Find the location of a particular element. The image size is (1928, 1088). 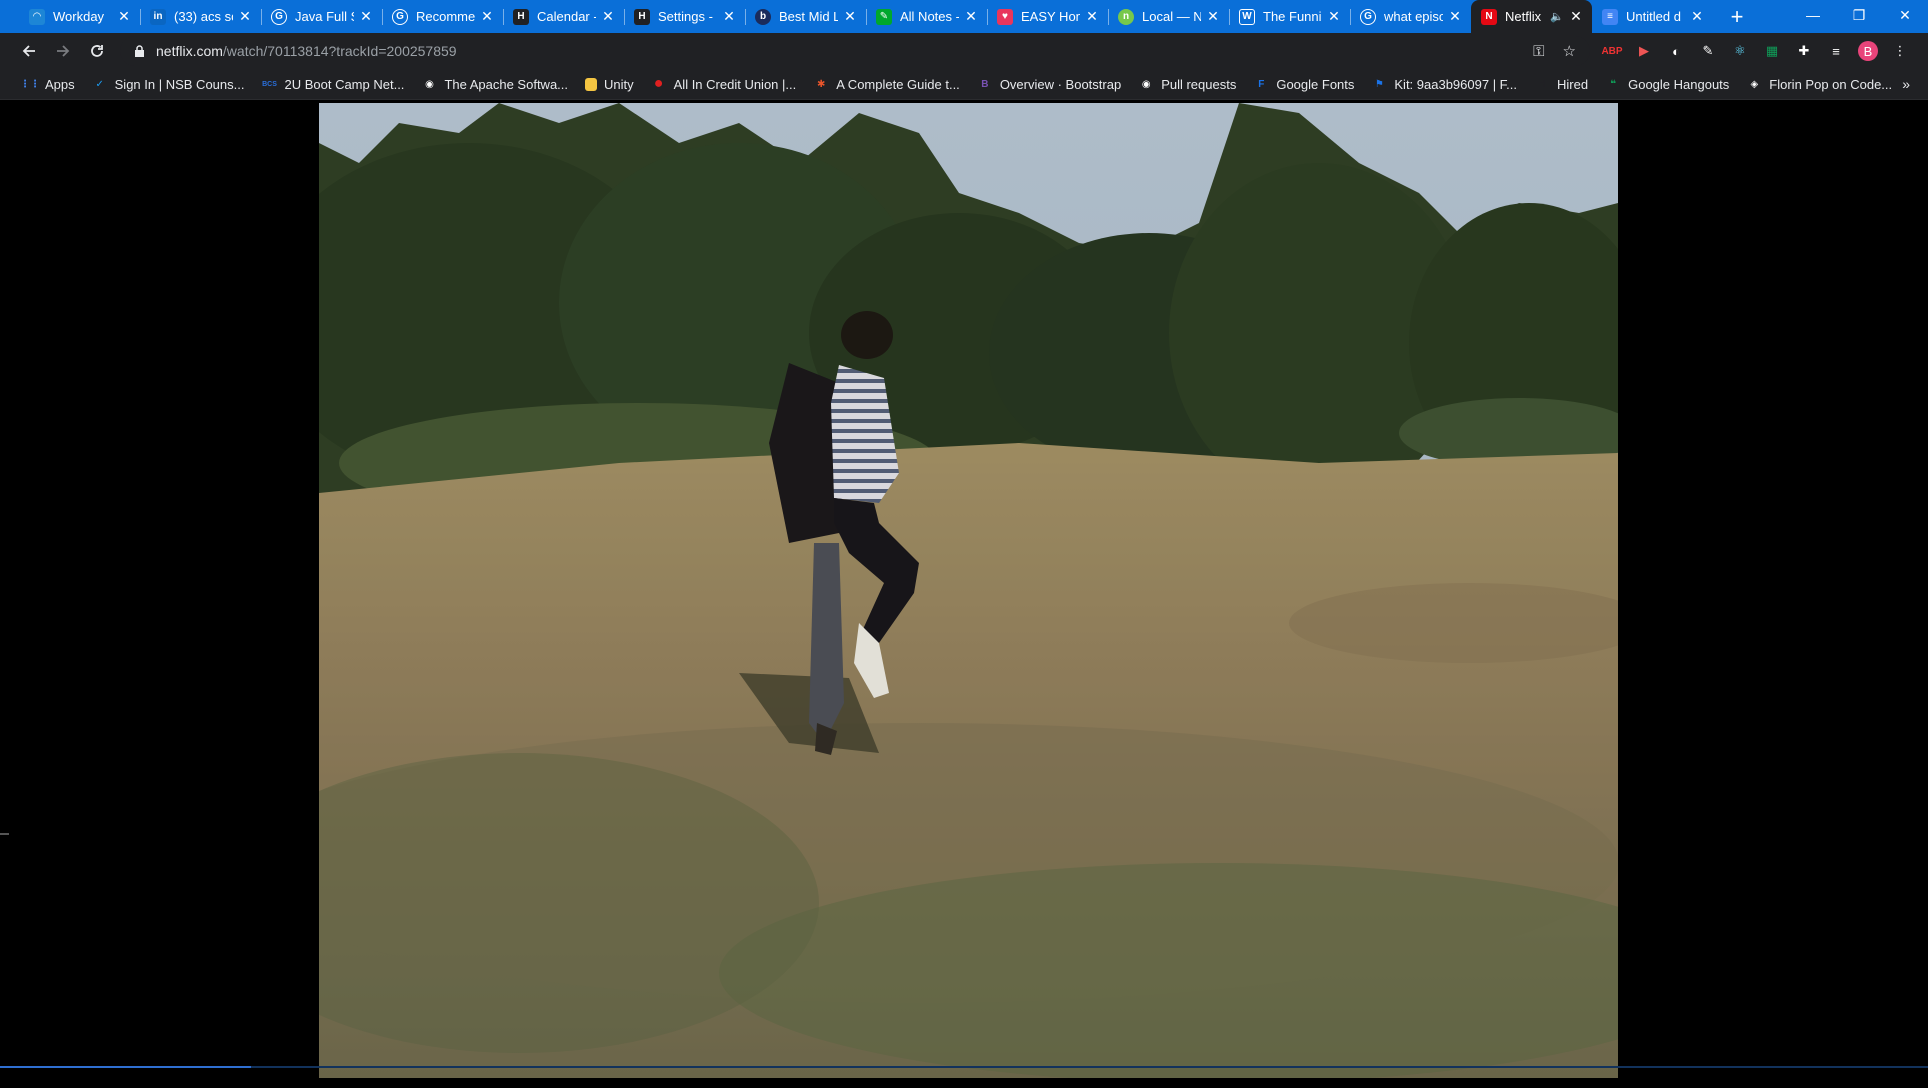

bookmark-label: Apps is located at coordinates (60, 84).